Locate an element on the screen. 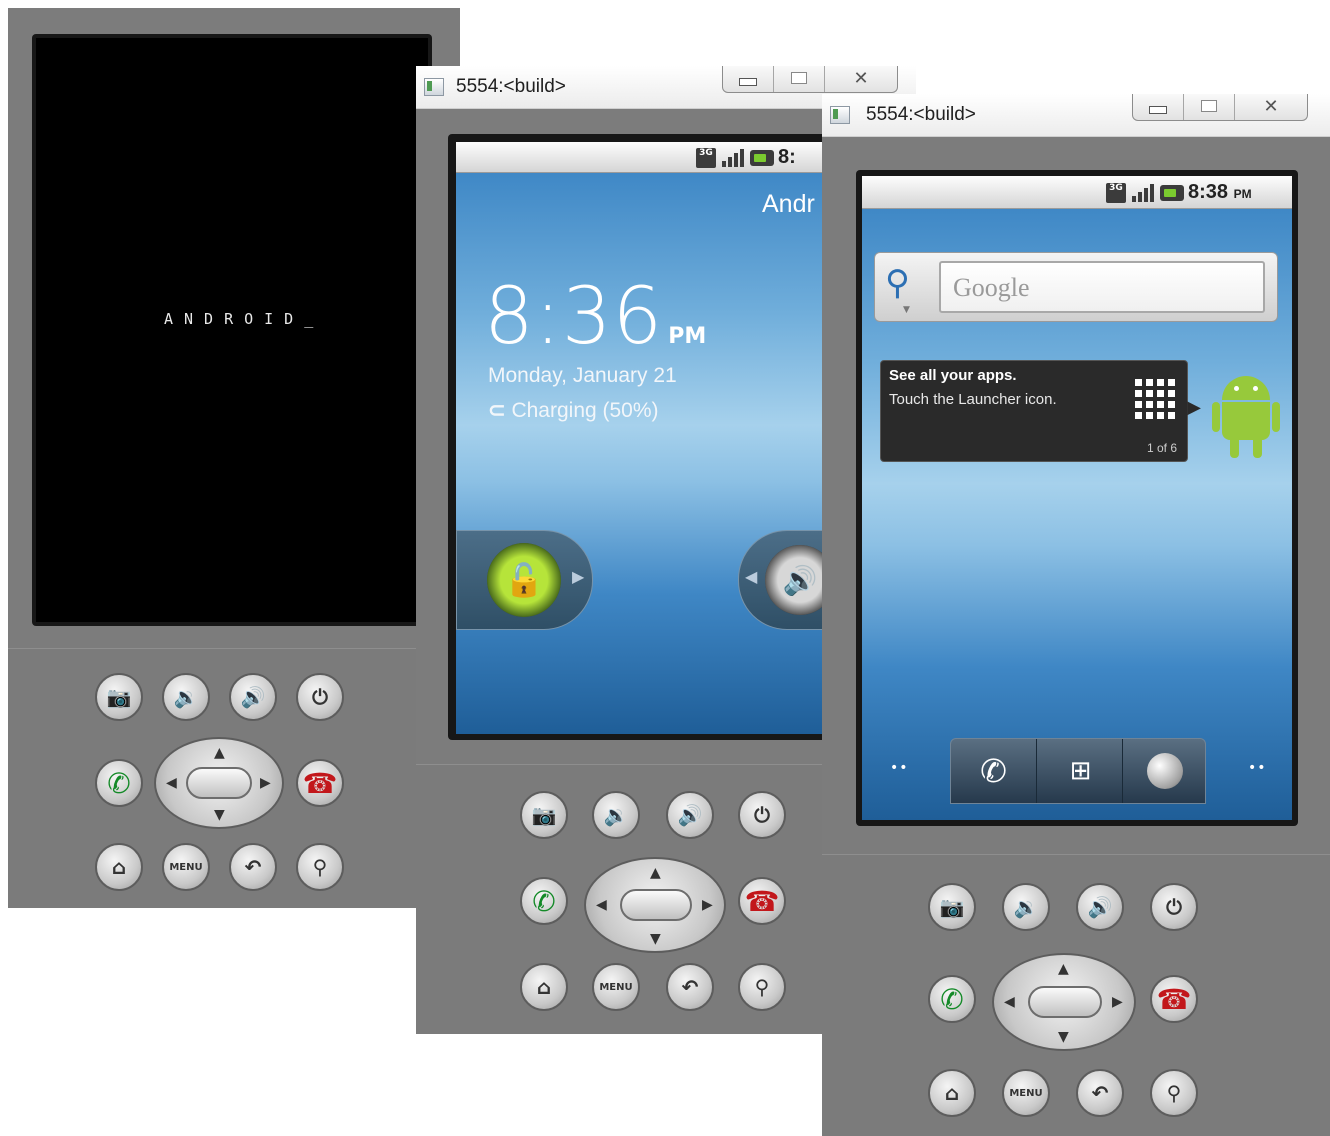  dock-right-dots-icon: •• is located at coordinates (1257, 768).